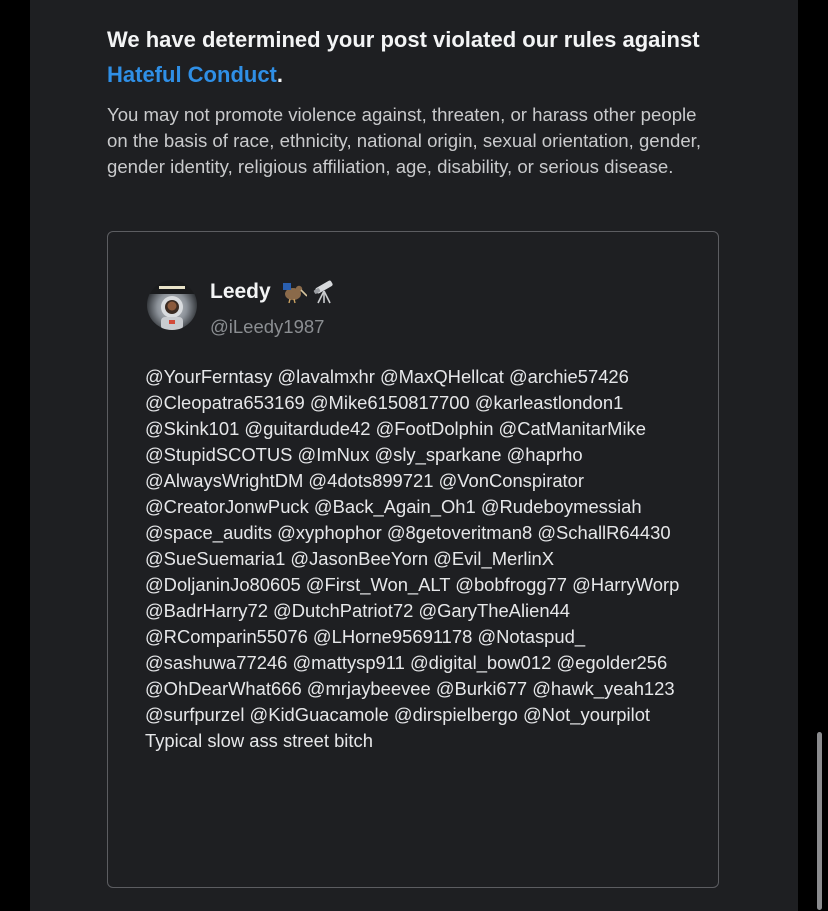 The height and width of the screenshot is (911, 828). I want to click on tweet-author-name: Leedy, so click(273, 292).